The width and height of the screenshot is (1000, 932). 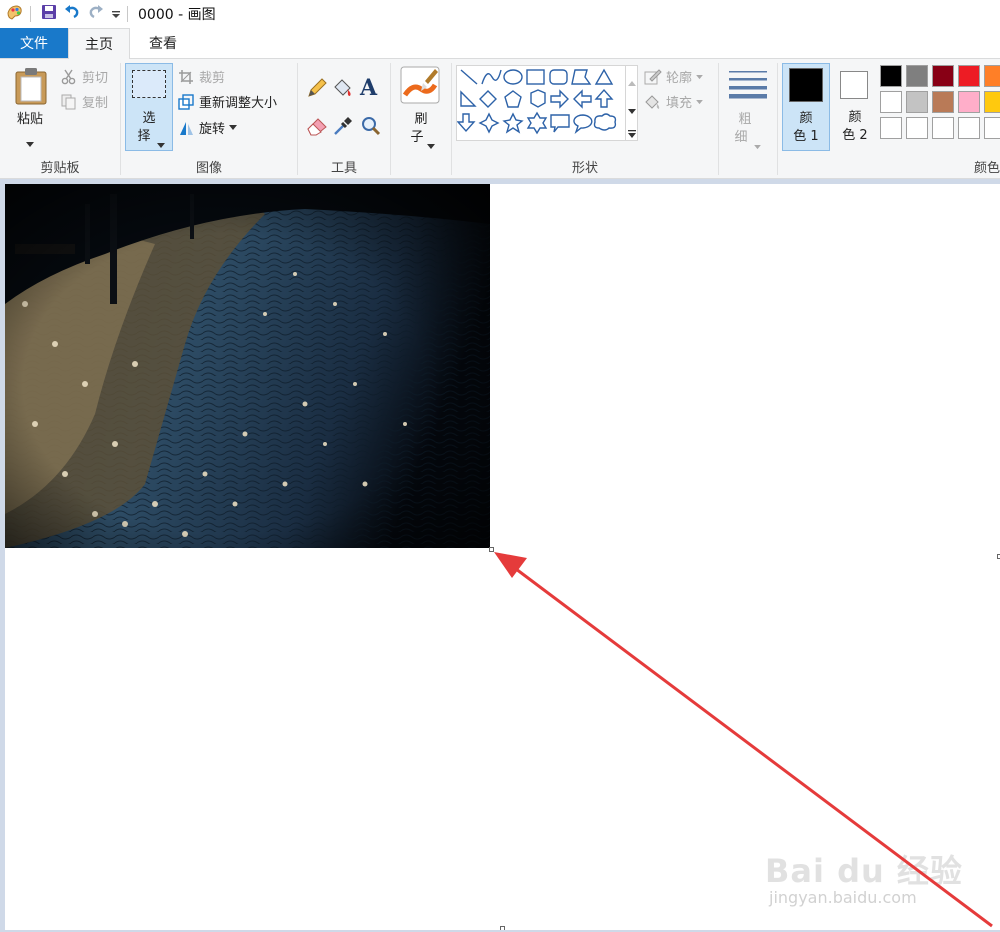 I want to click on size-dropdown-icon, so click(x=757, y=144).